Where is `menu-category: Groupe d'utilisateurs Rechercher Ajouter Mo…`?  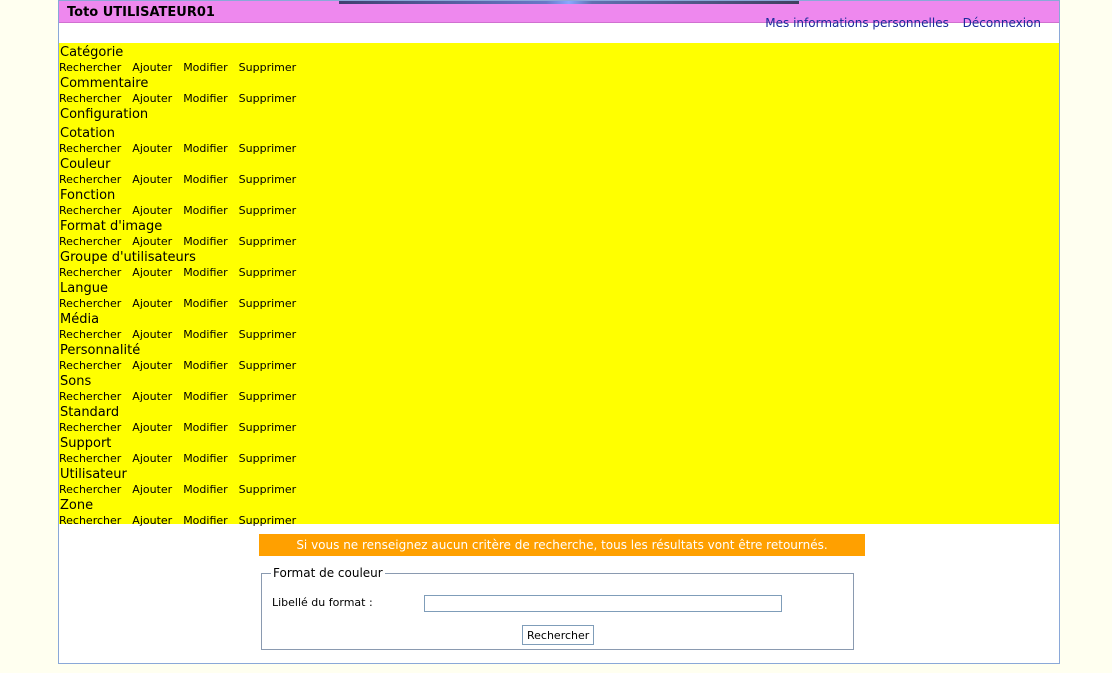 menu-category: Groupe d'utilisateurs Rechercher Ajouter Mo… is located at coordinates (559, 263).